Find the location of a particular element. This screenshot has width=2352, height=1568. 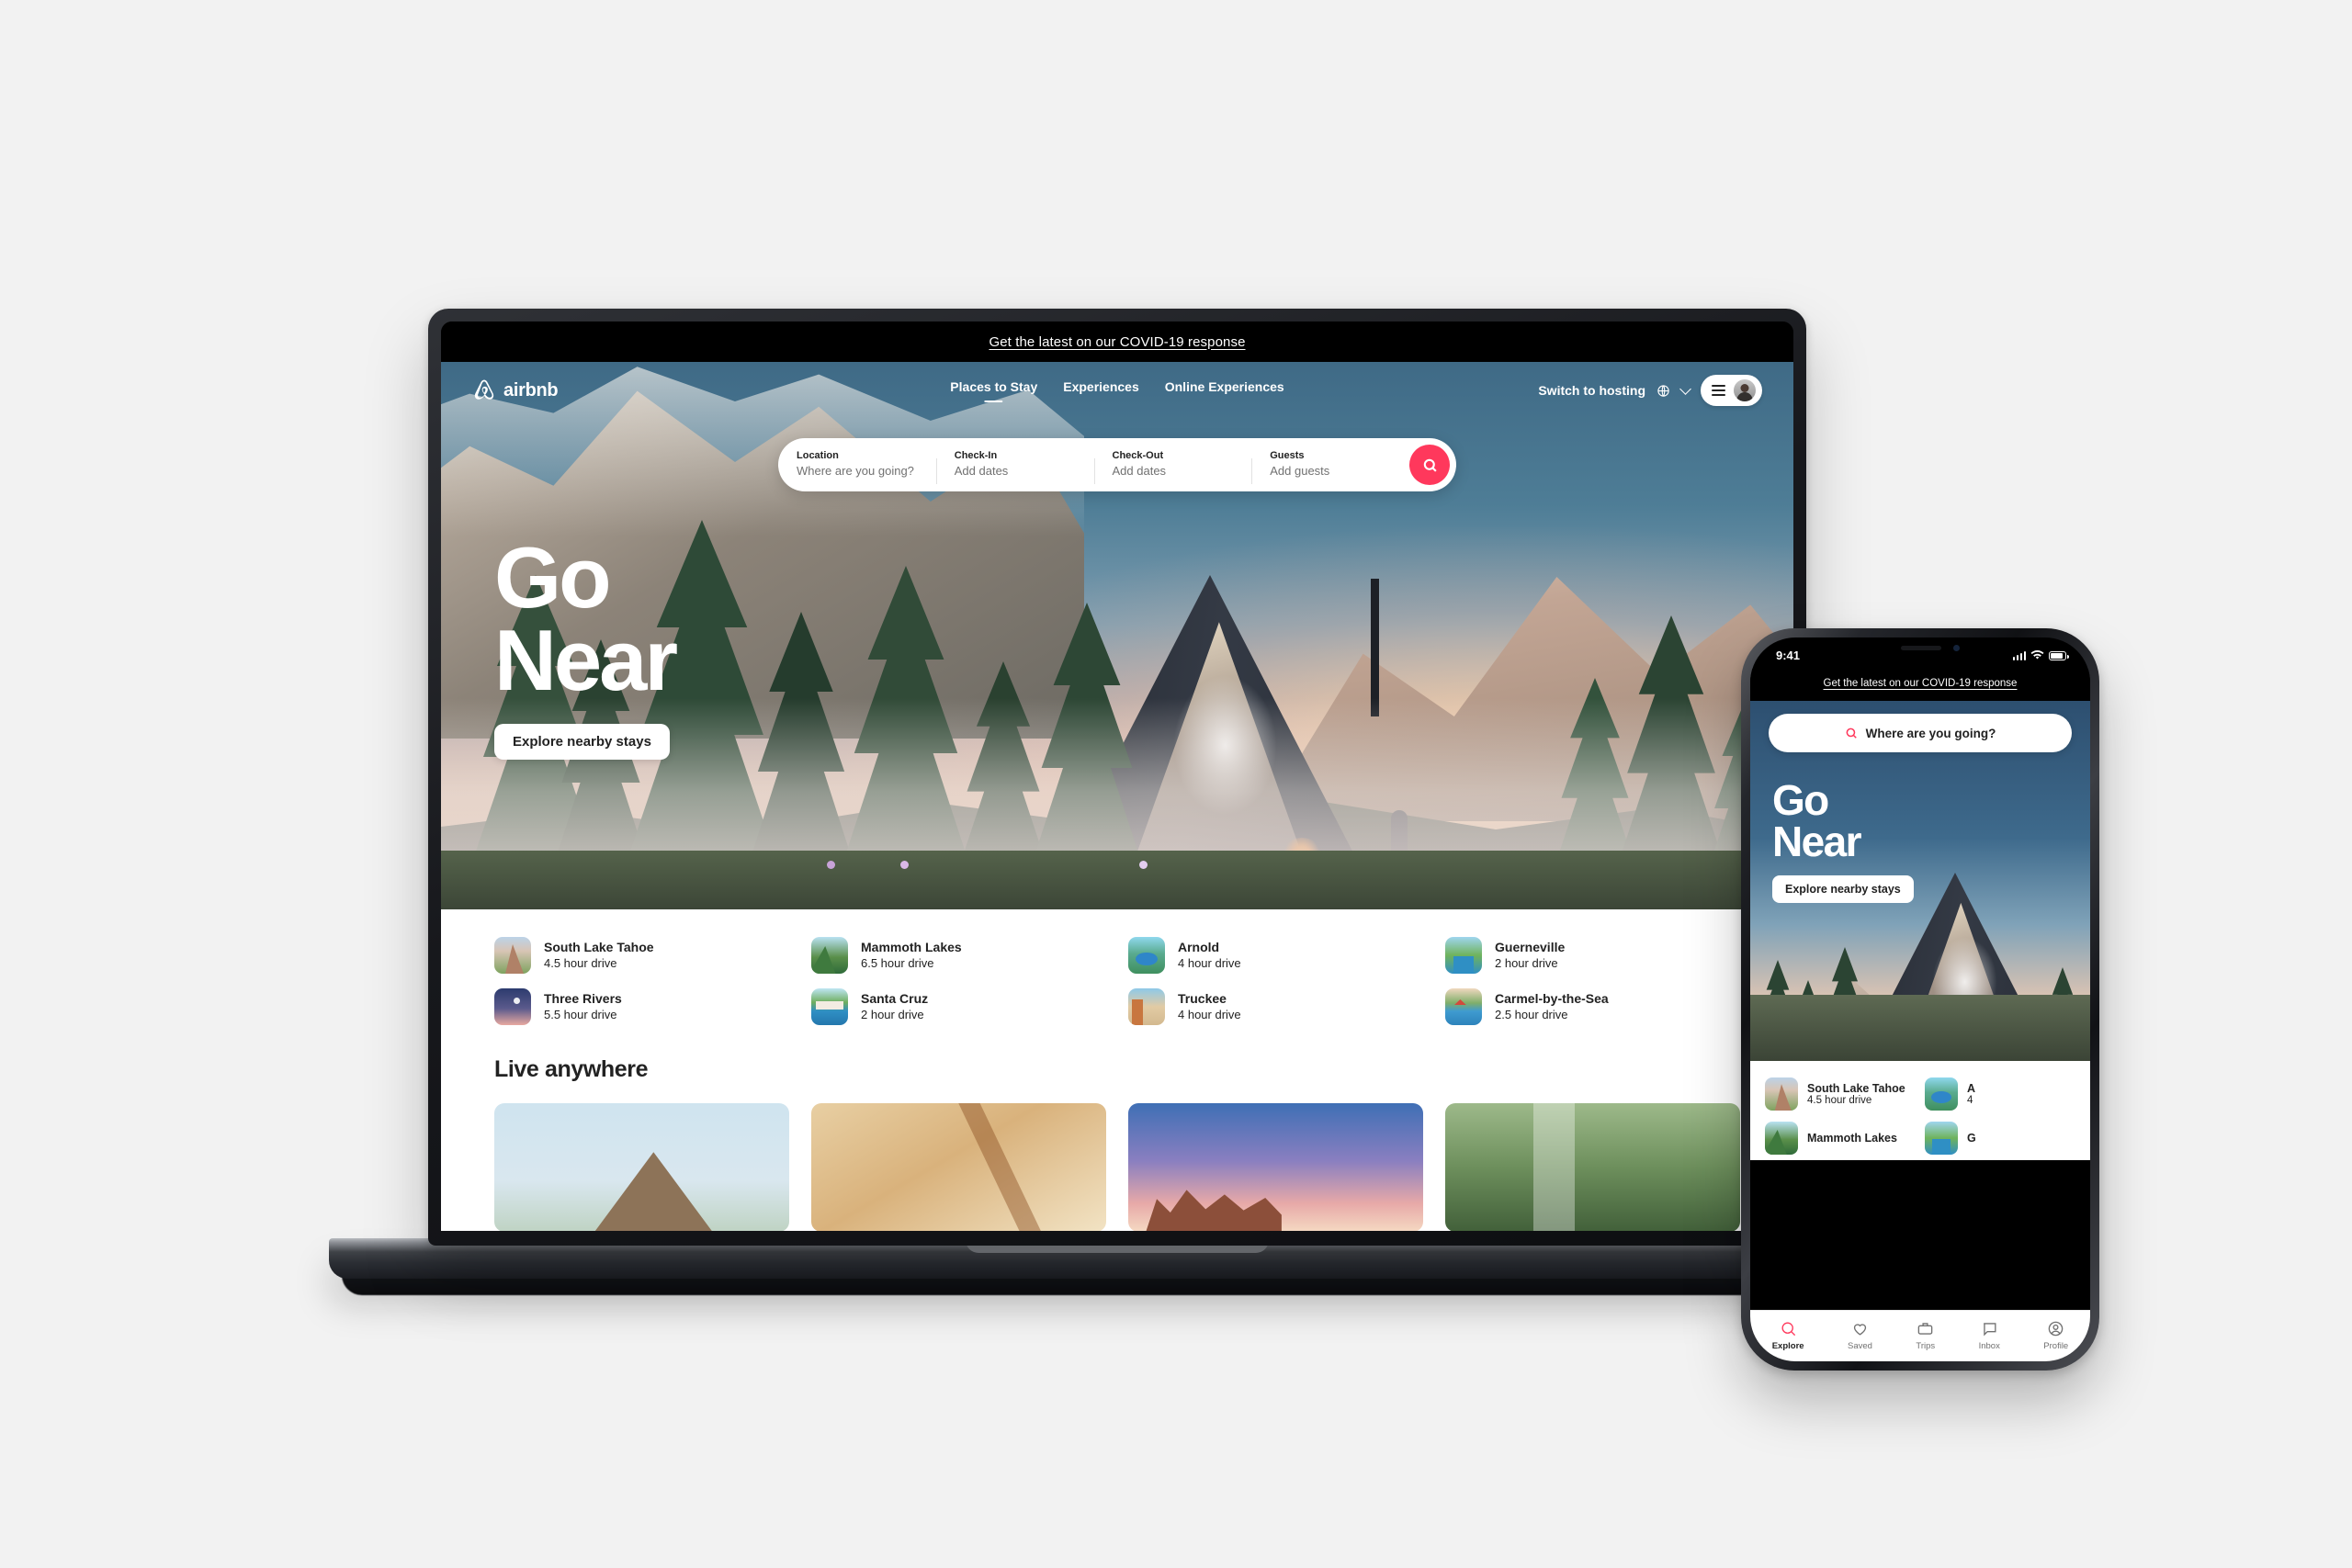

phone-destination-card: South Lake Tahoe 4.5 hour drive is located at coordinates (1840, 1094).